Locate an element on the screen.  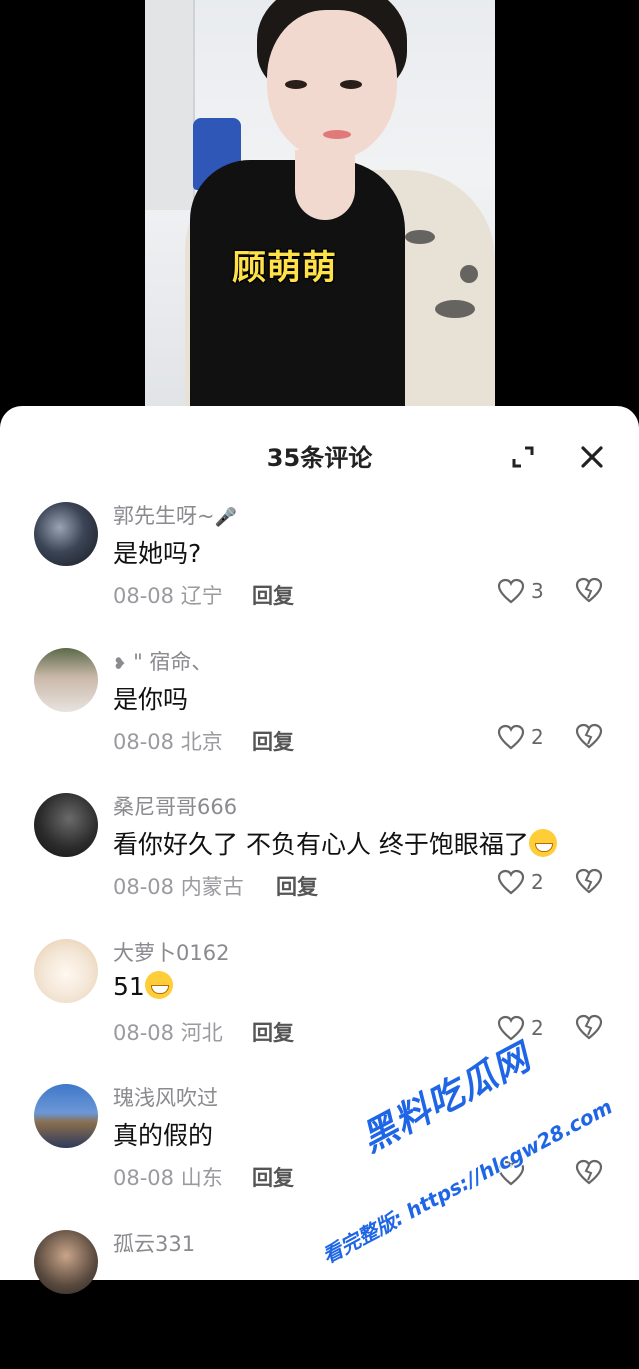
comment-location: 辽宁 is located at coordinates (202, 596).